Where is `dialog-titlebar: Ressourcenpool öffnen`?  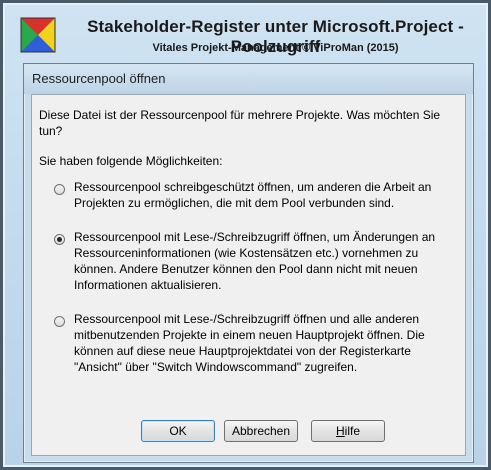 dialog-titlebar: Ressourcenpool öffnen is located at coordinates (248, 79).